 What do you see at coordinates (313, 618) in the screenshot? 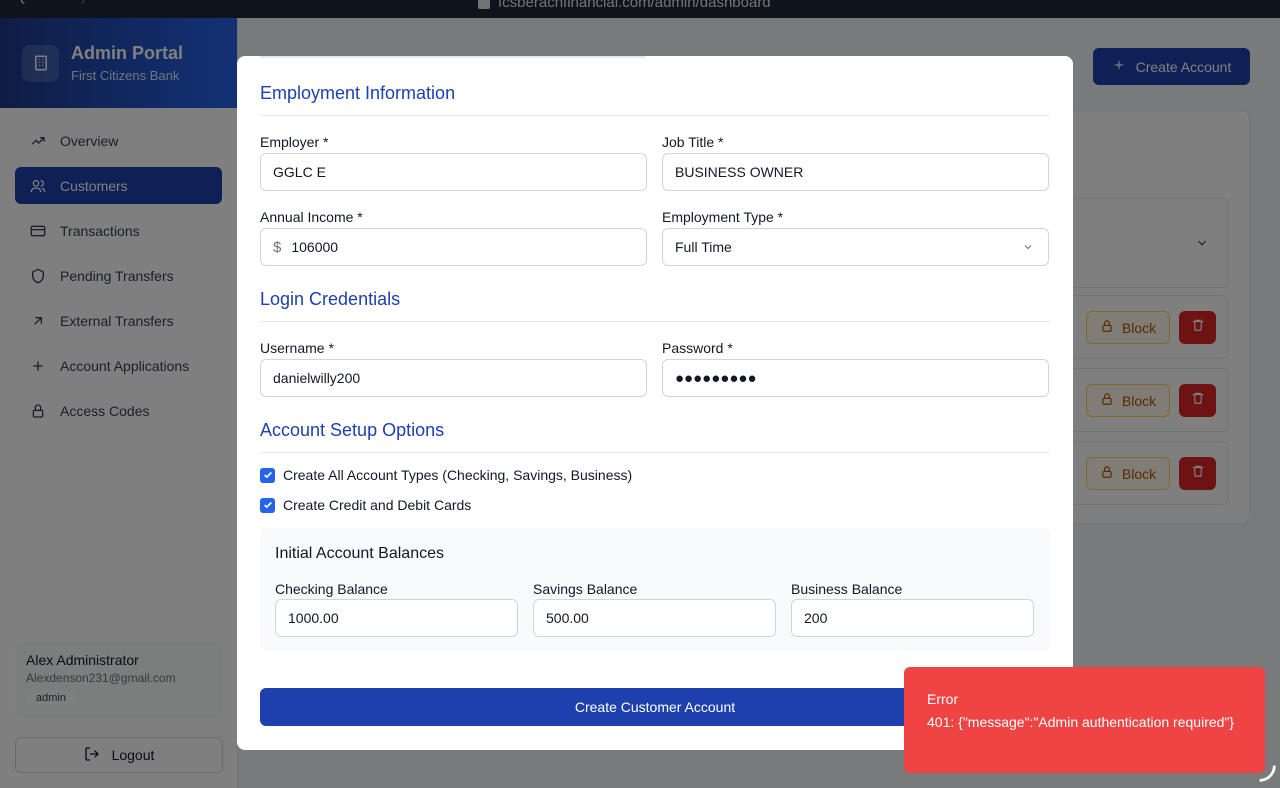
I see `checking-balance-value: 1000.00` at bounding box center [313, 618].